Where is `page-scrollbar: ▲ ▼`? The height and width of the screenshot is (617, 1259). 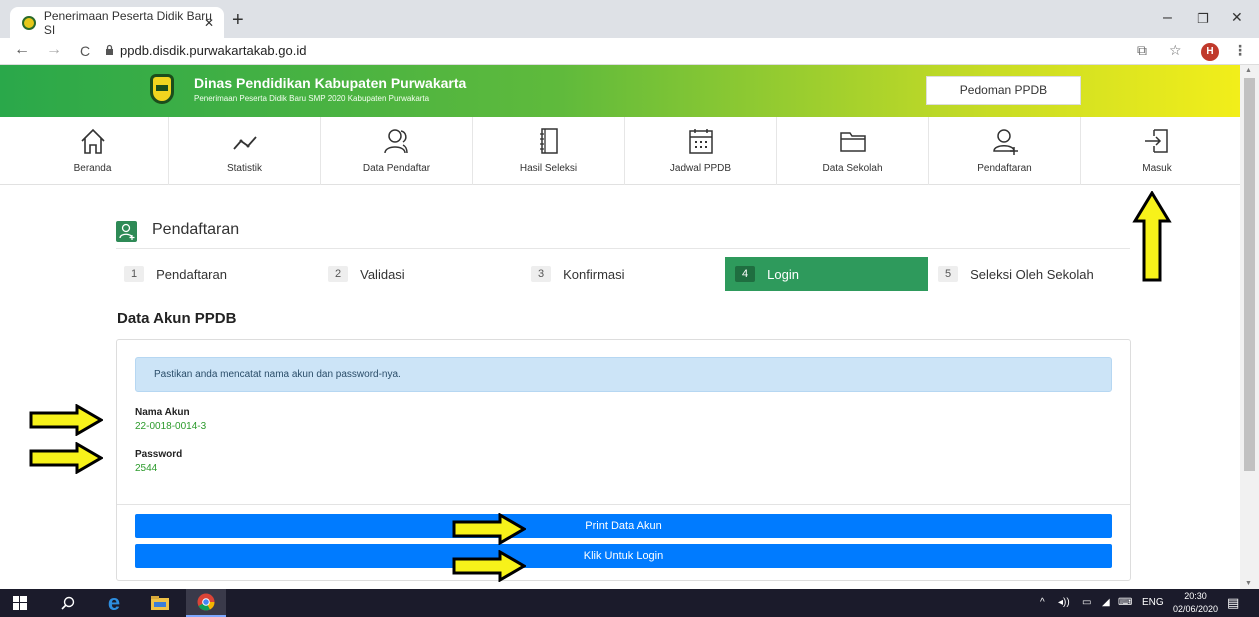
page-scrollbar: ▲ ▼ is located at coordinates (1249, 327).